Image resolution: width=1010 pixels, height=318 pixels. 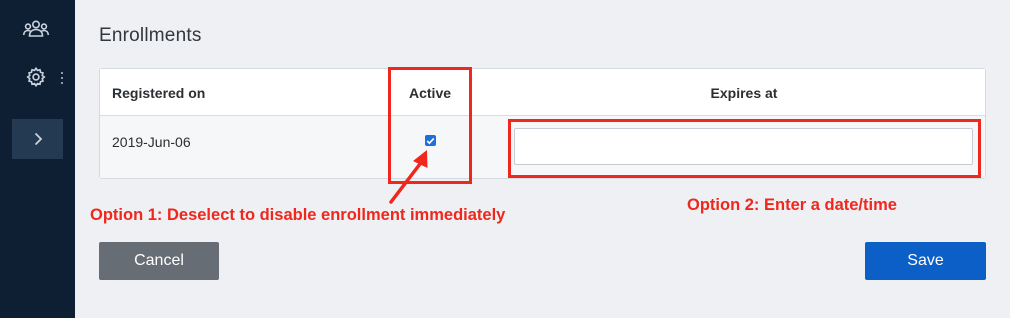 I want to click on page-title: Enrollments, so click(x=150, y=35).